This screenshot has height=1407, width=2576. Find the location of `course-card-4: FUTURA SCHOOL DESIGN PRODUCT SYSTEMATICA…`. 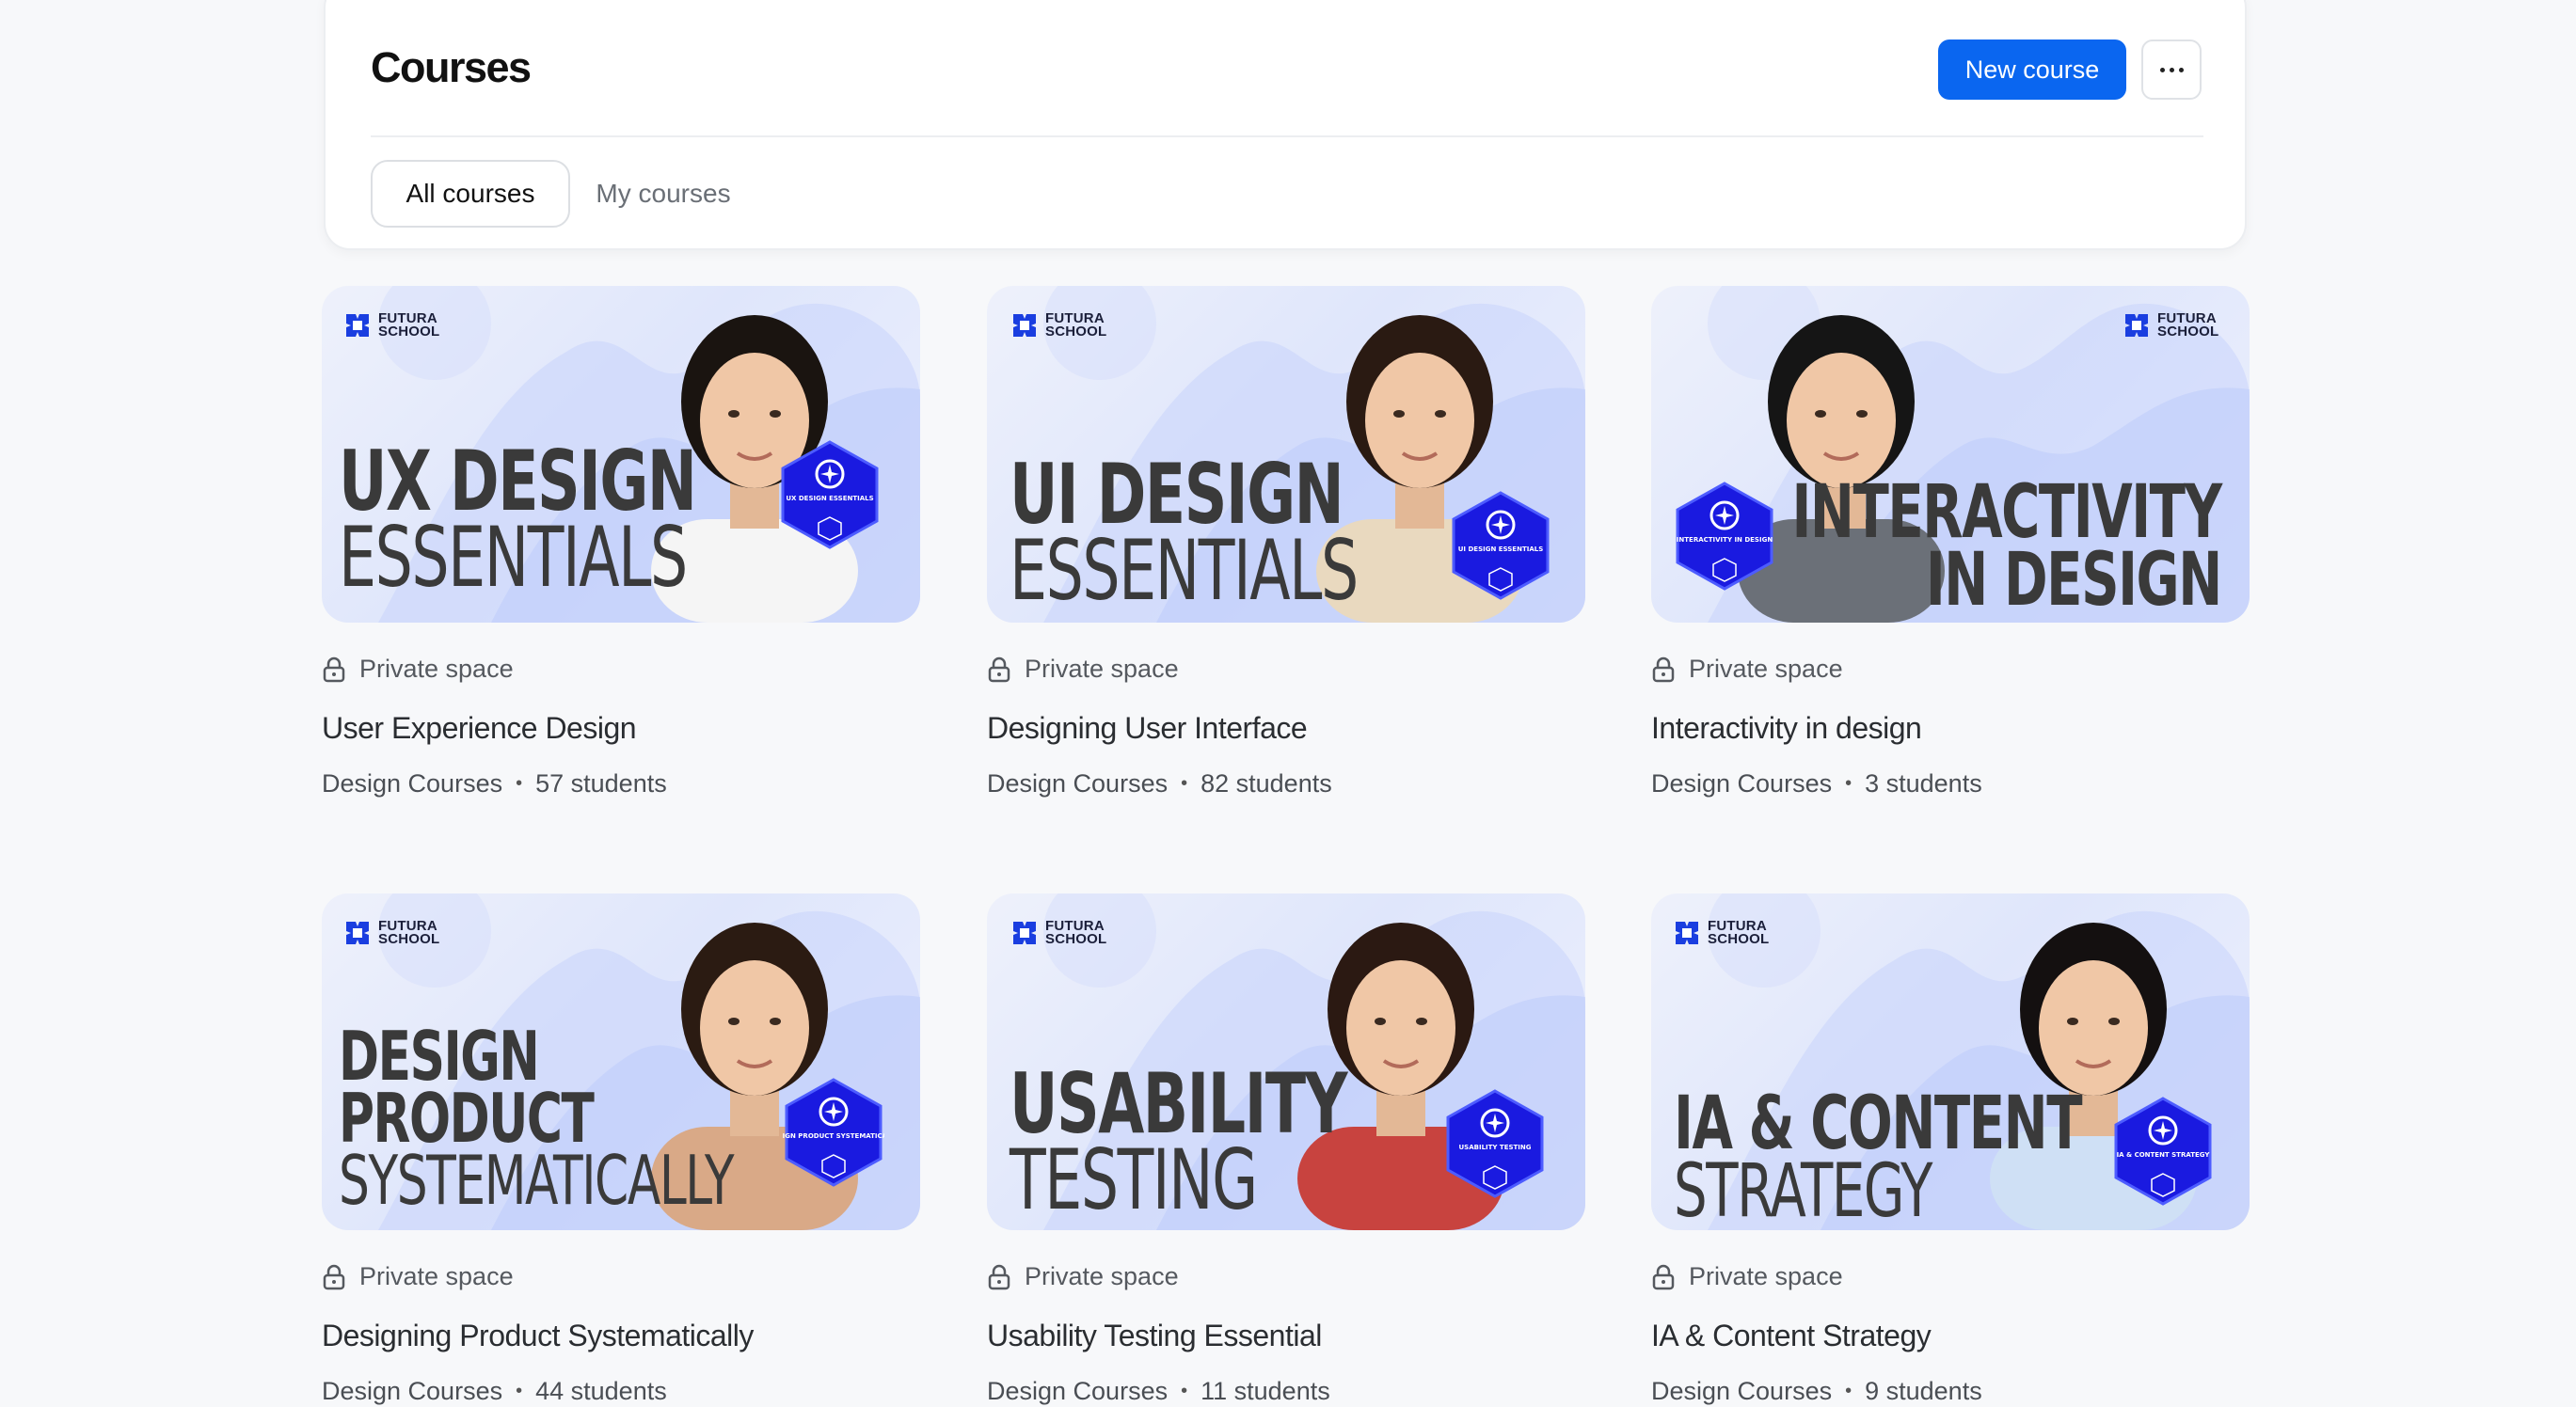

course-card-4: FUTURA SCHOOL DESIGN PRODUCT SYSTEMATICA… is located at coordinates (621, 1150).